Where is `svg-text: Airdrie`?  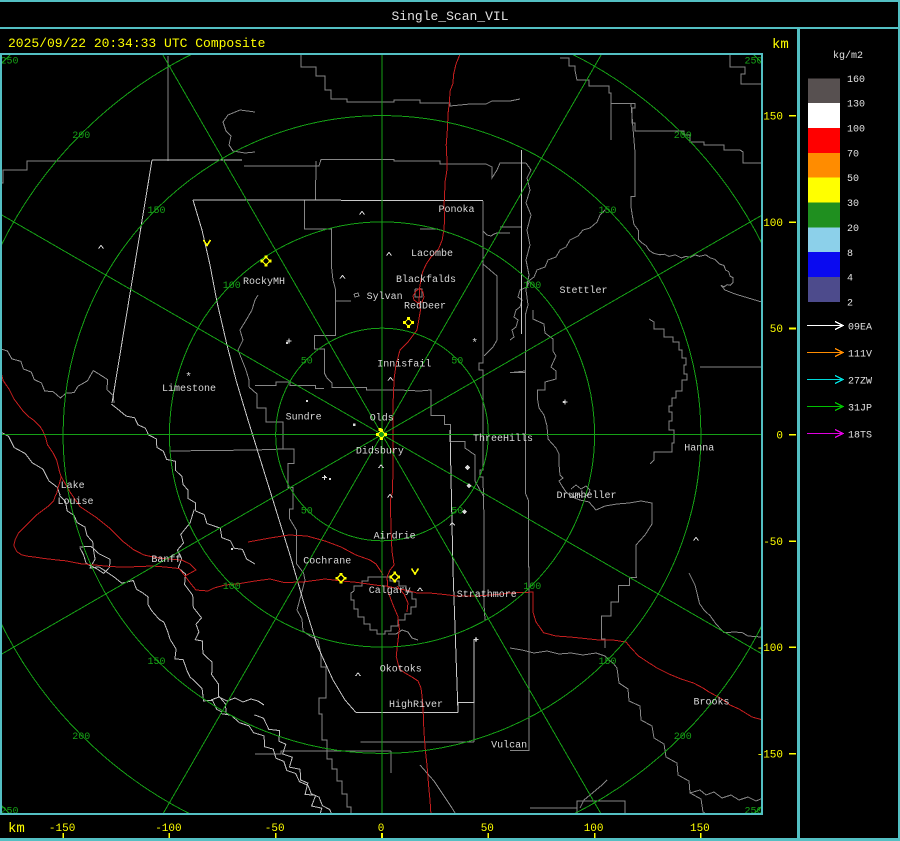 svg-text: Airdrie is located at coordinates (395, 537).